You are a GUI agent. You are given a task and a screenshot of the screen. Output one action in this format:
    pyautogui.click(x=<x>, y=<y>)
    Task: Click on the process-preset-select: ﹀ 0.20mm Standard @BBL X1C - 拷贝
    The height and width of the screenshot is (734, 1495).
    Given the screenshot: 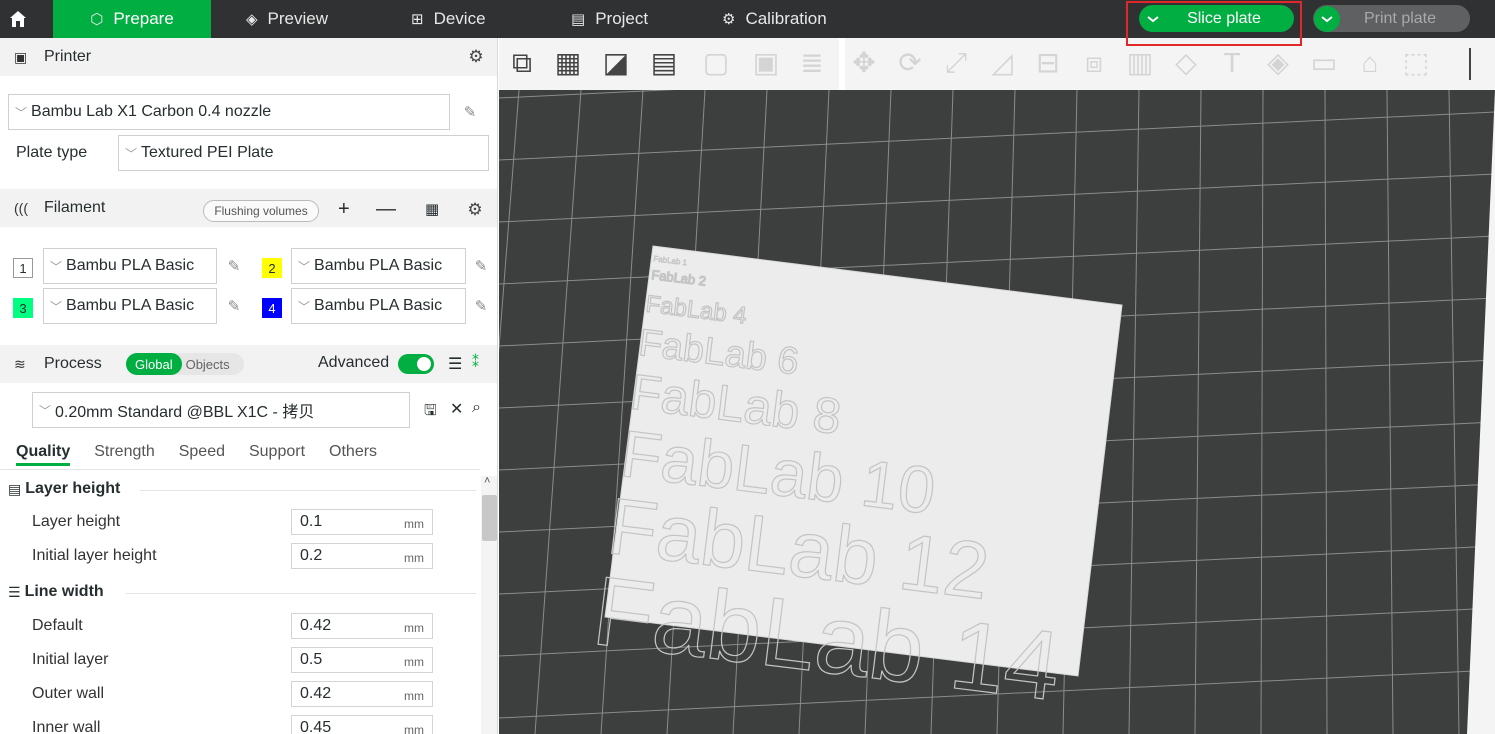 What is the action you would take?
    pyautogui.click(x=221, y=410)
    